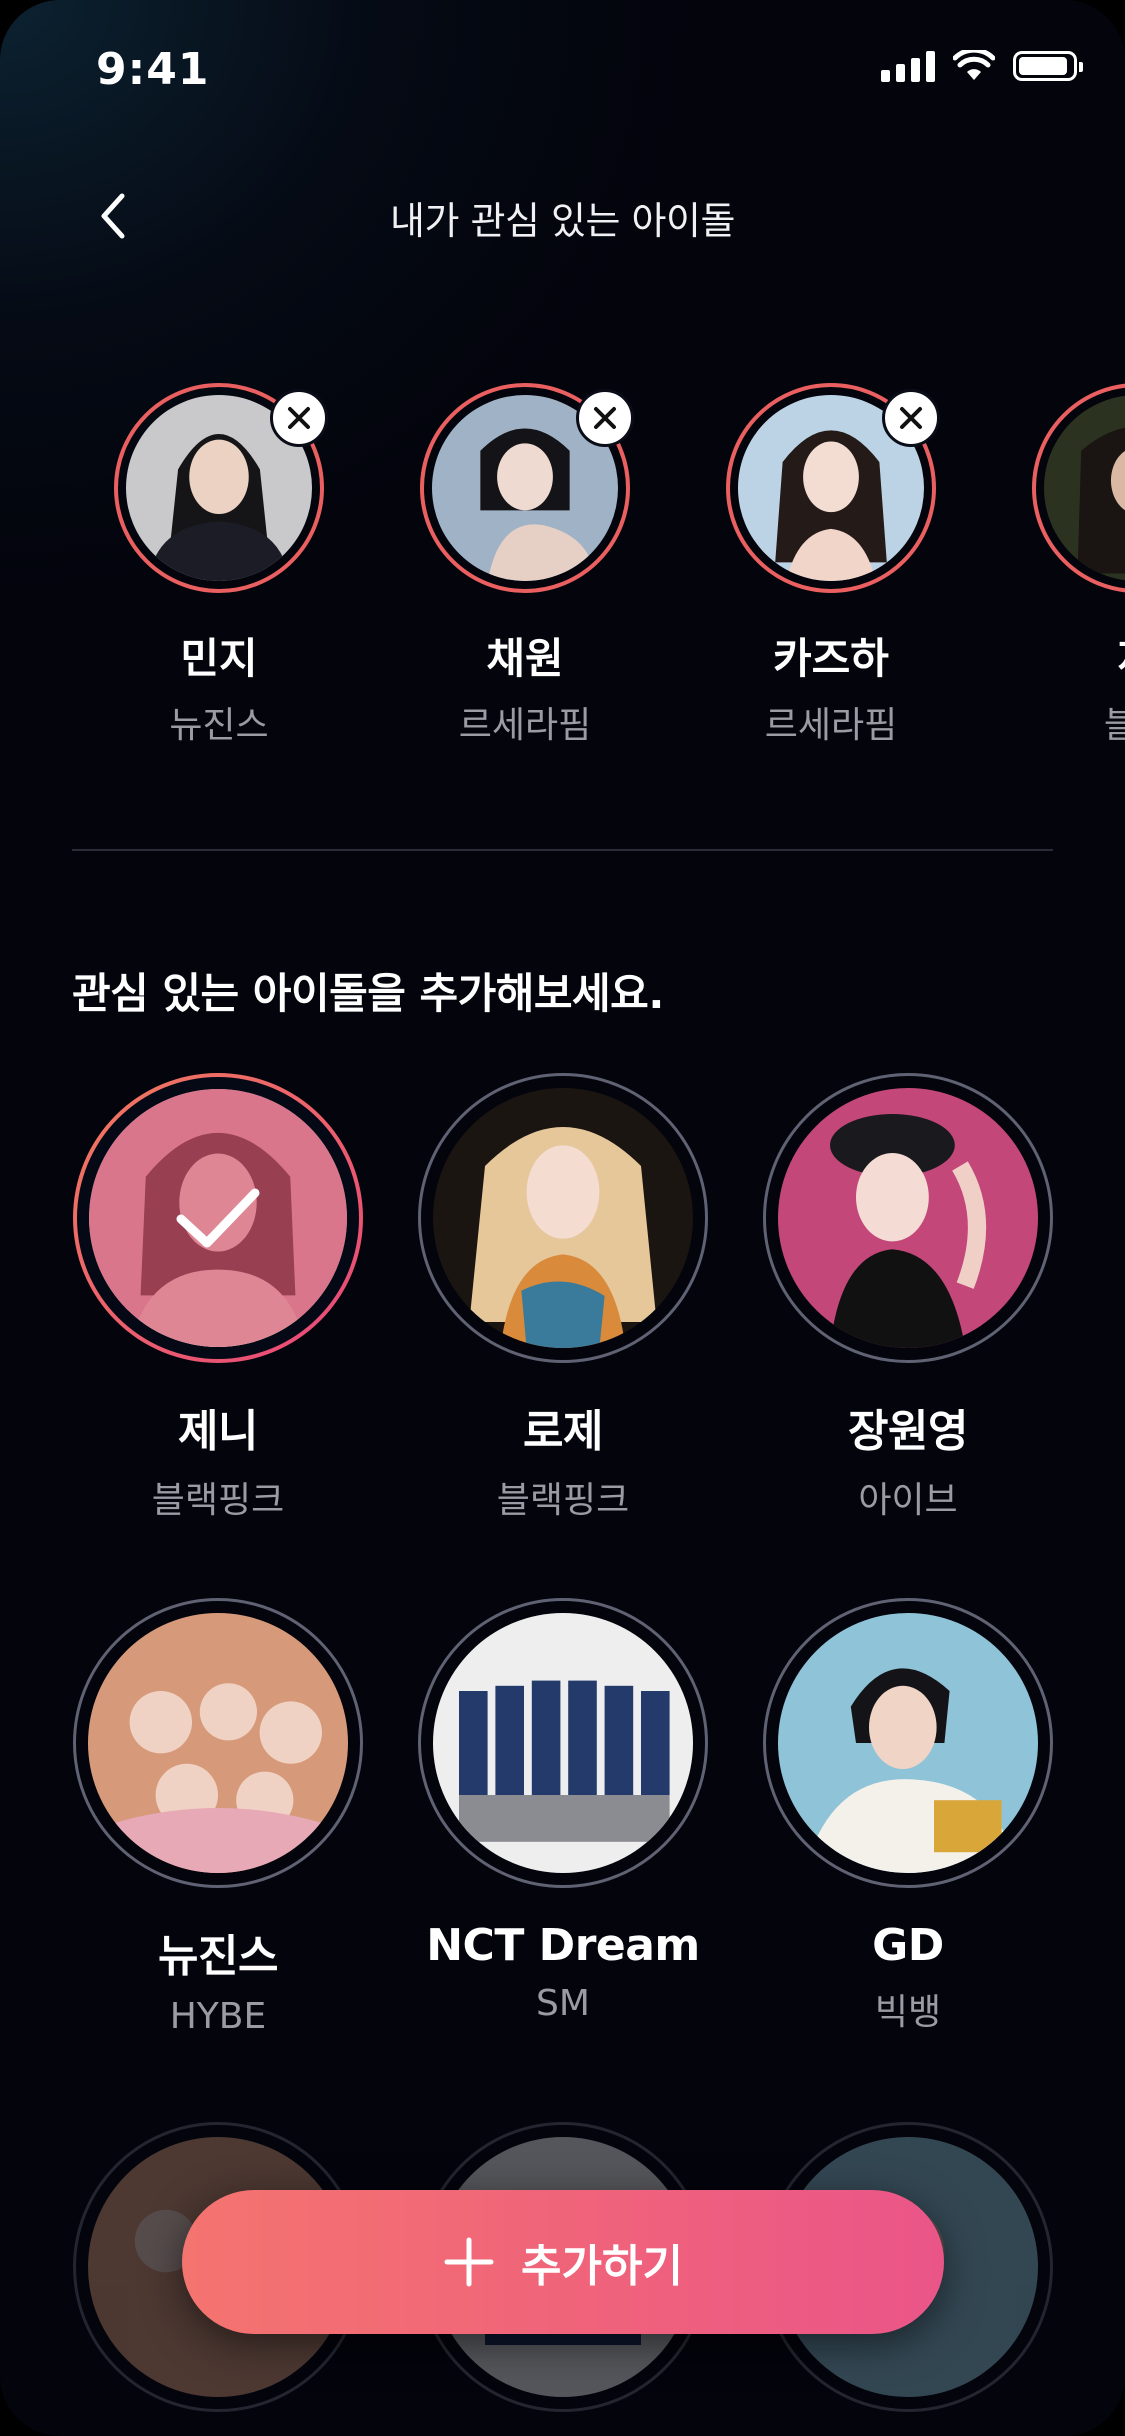  I want to click on idol-card: 로제 블랙핑크, so click(563, 1298).